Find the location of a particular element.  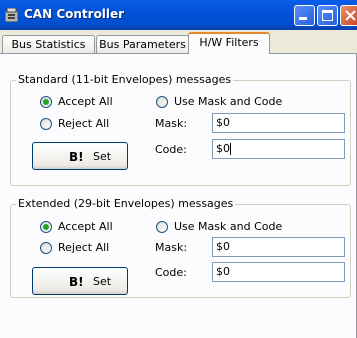

std-mask-input: $0 is located at coordinates (278, 123).